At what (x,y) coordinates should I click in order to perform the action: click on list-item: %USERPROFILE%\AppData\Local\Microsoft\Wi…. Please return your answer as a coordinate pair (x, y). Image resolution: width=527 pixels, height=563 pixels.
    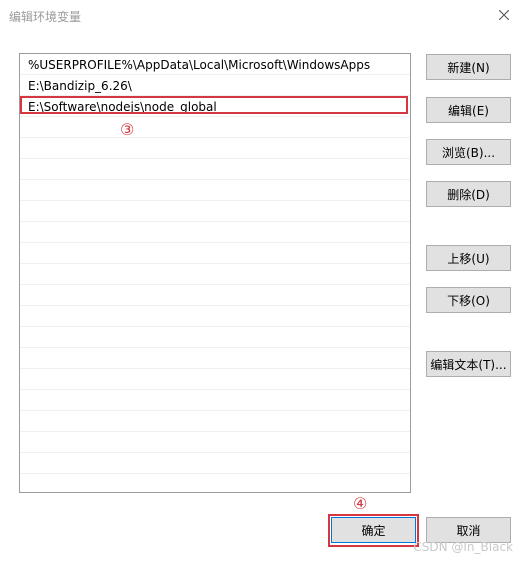
    Looking at the image, I should click on (215, 65).